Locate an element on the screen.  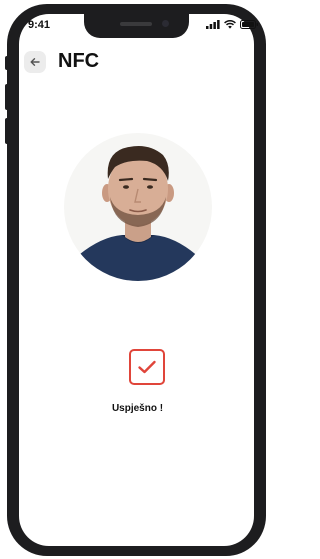
back-button is located at coordinates (35, 61).